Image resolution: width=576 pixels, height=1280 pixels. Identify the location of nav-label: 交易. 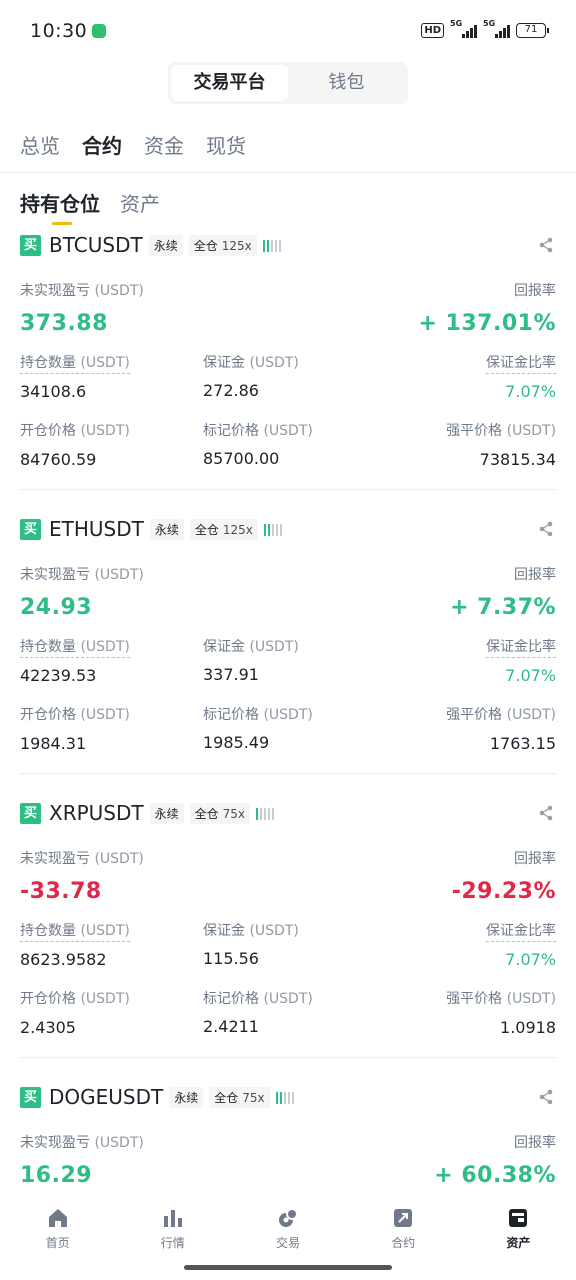
(288, 1243).